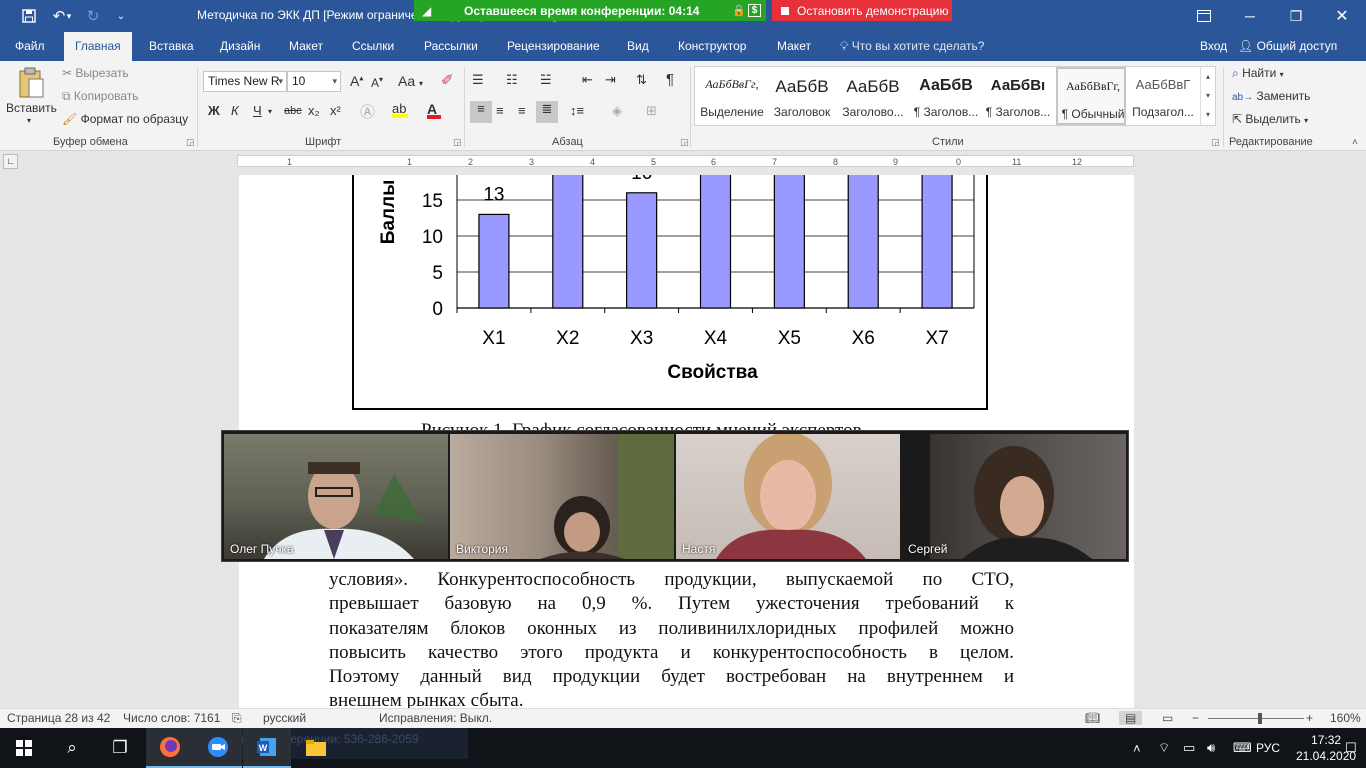  What do you see at coordinates (170, 748) in the screenshot?
I see `firefox-icon` at bounding box center [170, 748].